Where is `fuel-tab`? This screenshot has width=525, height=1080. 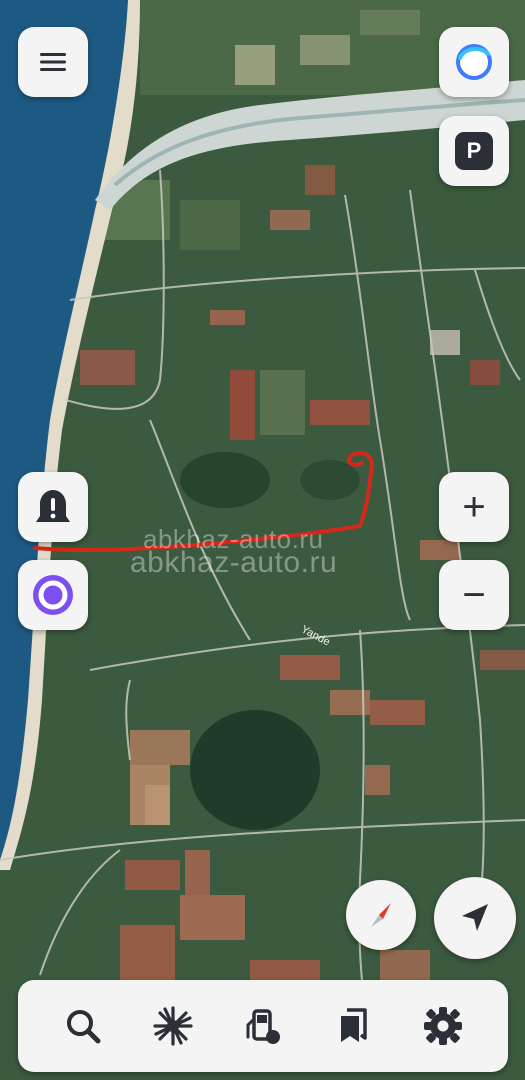
fuel-tab is located at coordinates (263, 1026).